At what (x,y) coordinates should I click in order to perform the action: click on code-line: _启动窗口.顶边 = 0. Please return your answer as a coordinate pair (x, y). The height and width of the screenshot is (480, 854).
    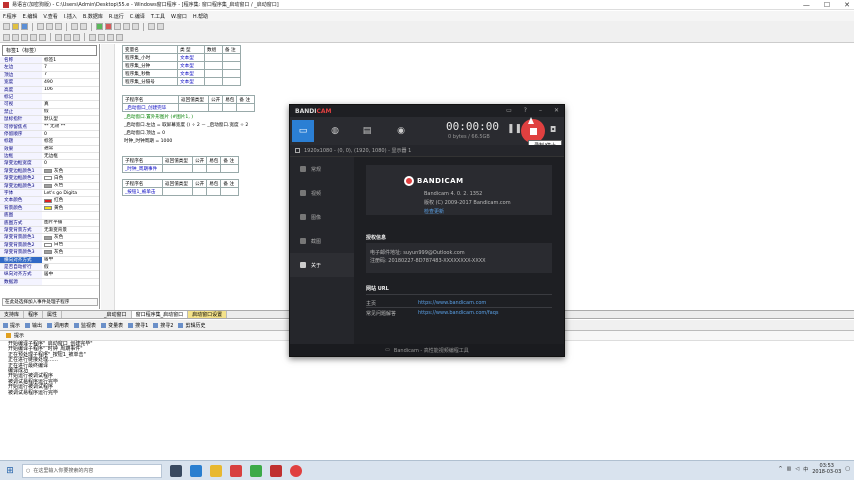
    Looking at the image, I should click on (144, 133).